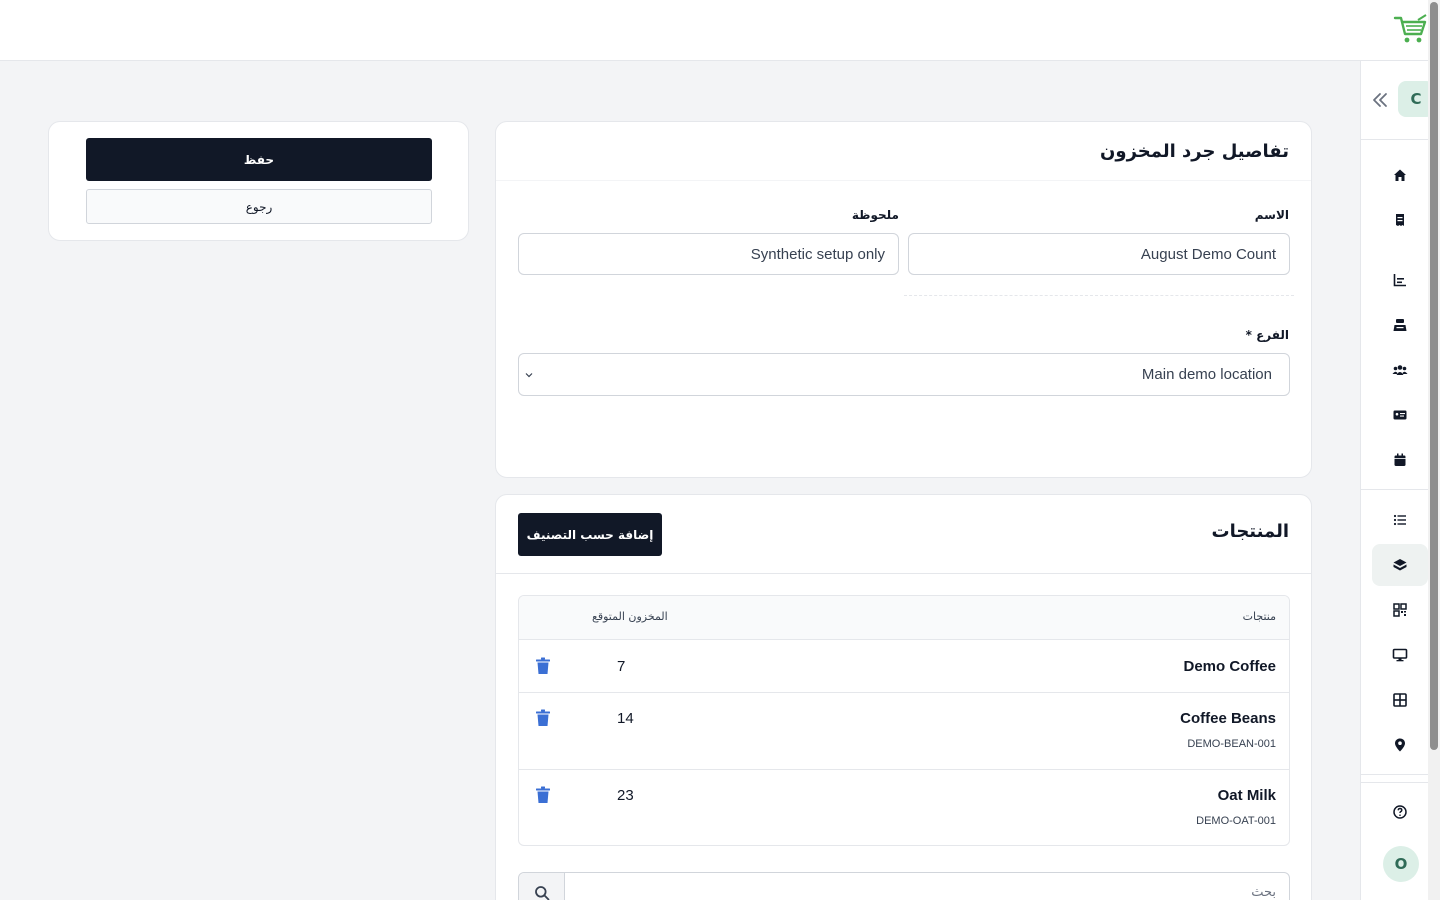 This screenshot has width=1440, height=900. I want to click on id-card-icon, so click(1400, 415).